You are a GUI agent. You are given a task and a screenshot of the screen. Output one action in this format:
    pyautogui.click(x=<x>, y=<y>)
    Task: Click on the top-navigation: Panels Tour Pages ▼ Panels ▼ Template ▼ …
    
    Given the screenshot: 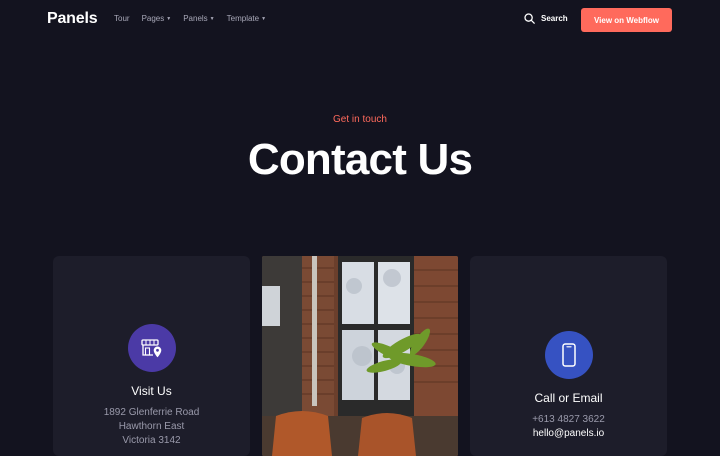 What is the action you would take?
    pyautogui.click(x=360, y=20)
    